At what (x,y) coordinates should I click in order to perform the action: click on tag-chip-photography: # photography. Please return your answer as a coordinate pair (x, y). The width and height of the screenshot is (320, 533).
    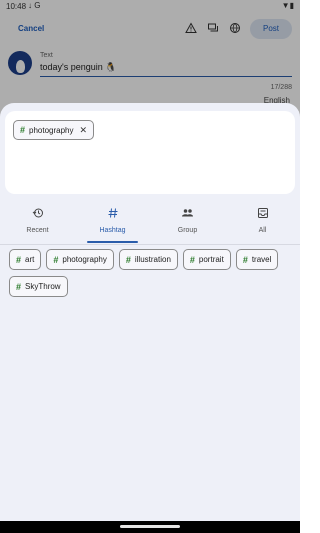
    Looking at the image, I should click on (80, 259).